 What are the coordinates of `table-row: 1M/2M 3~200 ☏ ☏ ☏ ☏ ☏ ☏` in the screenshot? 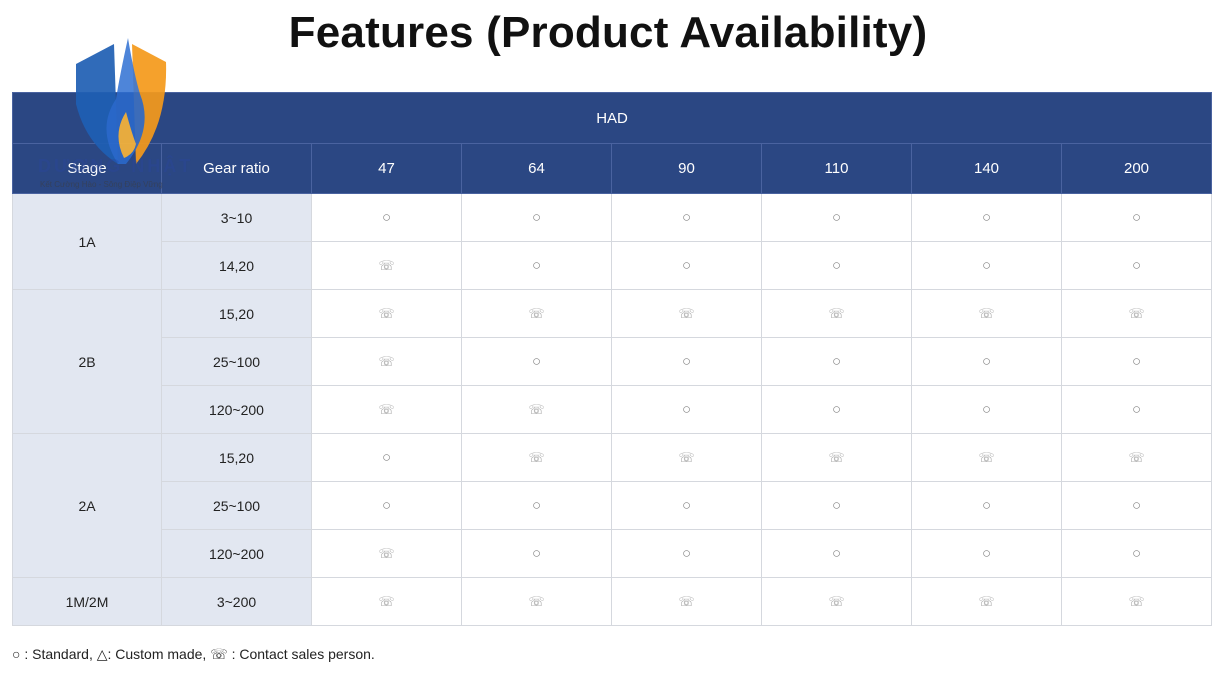 It's located at (612, 601).